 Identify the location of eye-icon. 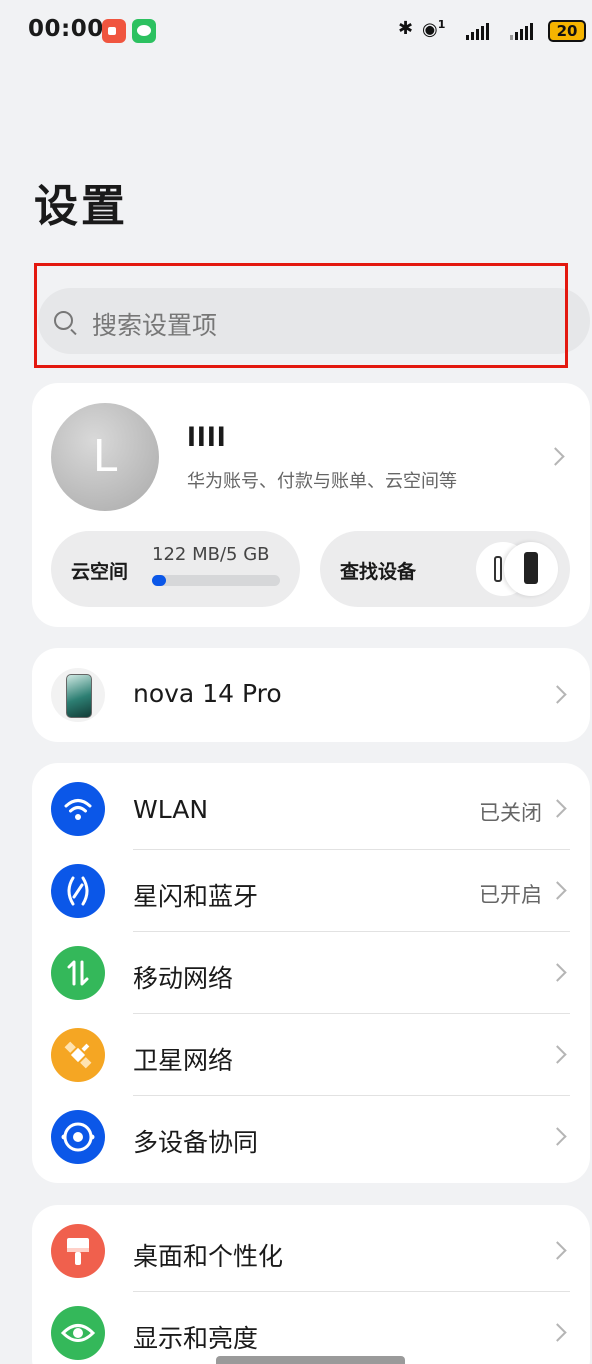
(78, 1333).